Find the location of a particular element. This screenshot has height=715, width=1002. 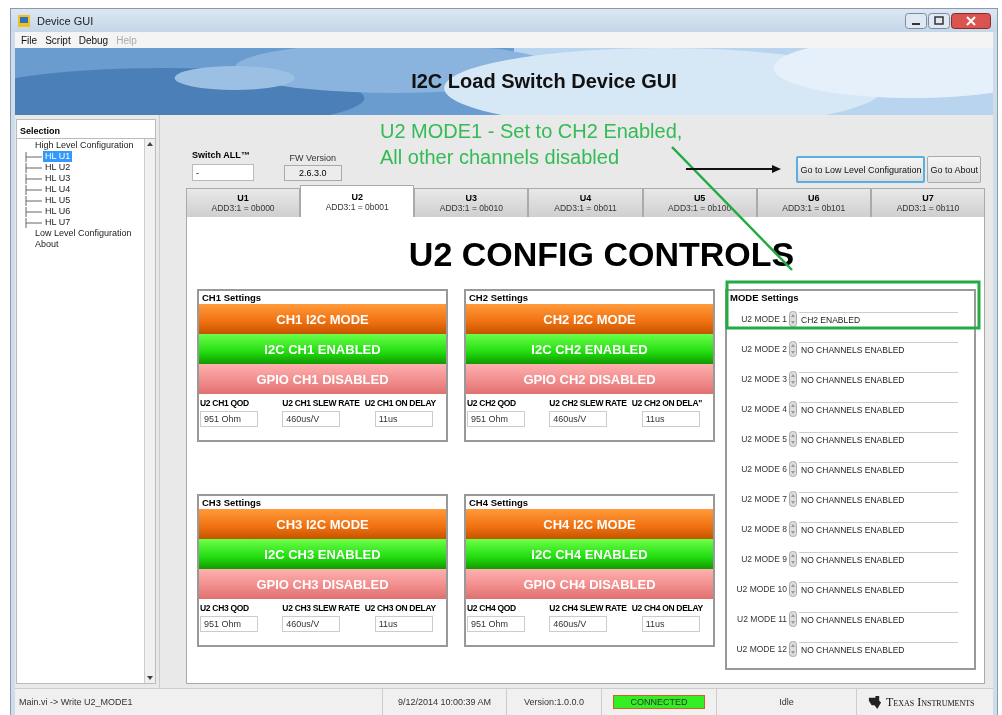

maximize-icon is located at coordinates (939, 20).